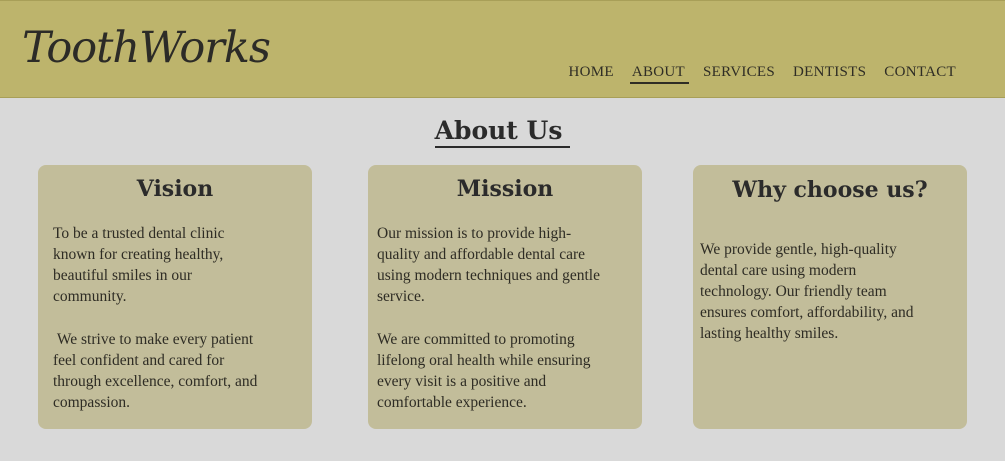 This screenshot has height=461, width=1005. I want to click on main-nav: HOME ABOUT SERVICES DENTISTS CONTACT, so click(762, 73).